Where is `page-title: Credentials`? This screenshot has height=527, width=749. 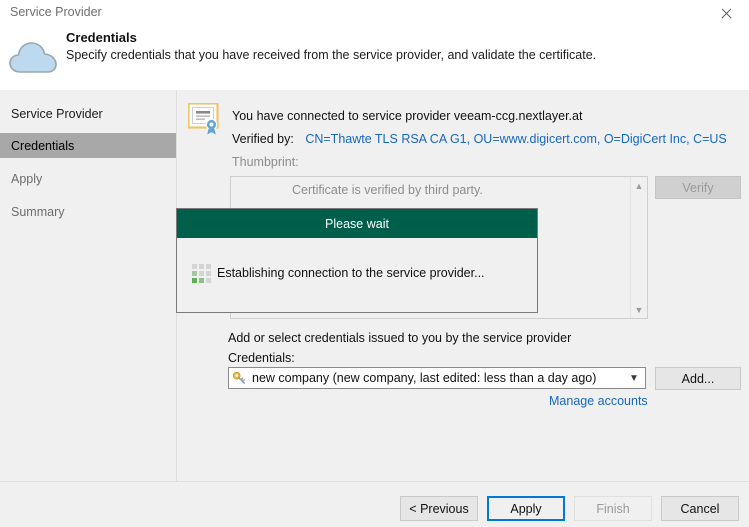 page-title: Credentials is located at coordinates (101, 37).